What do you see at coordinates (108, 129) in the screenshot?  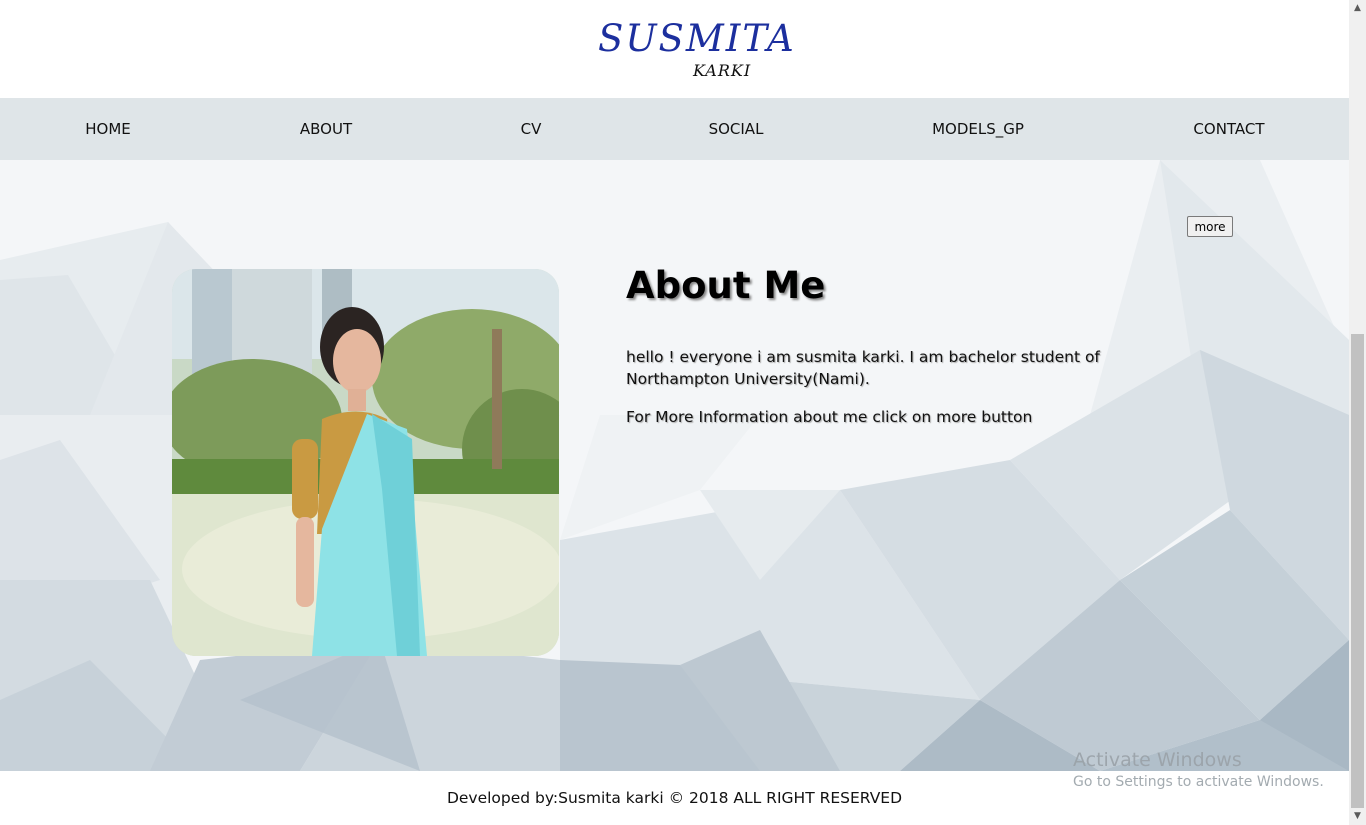 I see `nav-home: HOME` at bounding box center [108, 129].